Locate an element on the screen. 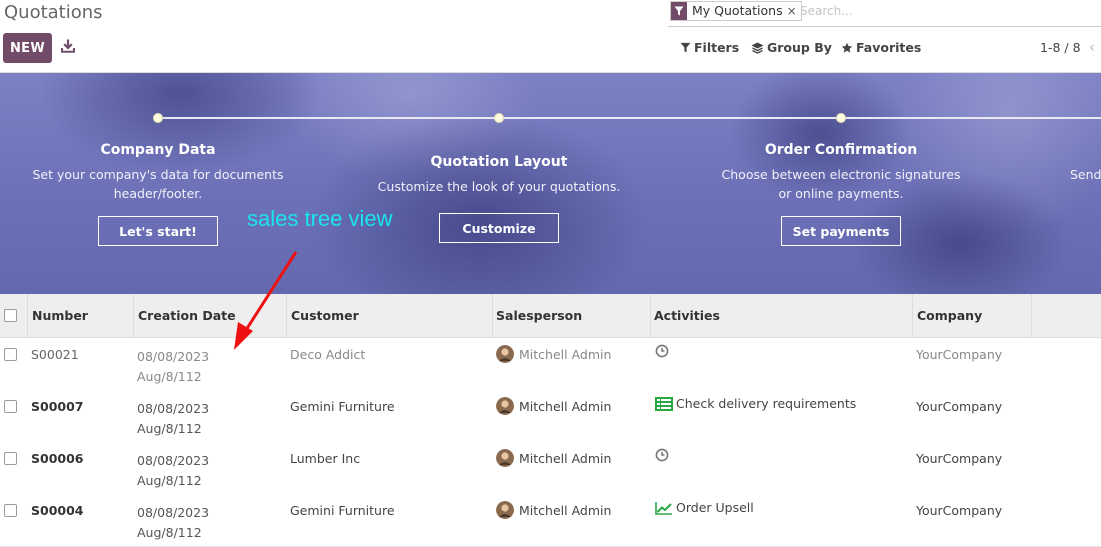  column-header-customer: Customer is located at coordinates (325, 315).